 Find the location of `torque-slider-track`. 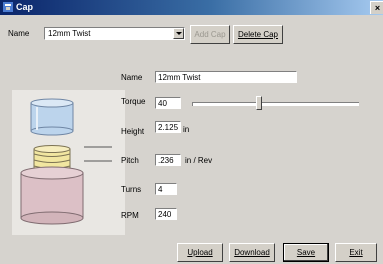

torque-slider-track is located at coordinates (275, 104).